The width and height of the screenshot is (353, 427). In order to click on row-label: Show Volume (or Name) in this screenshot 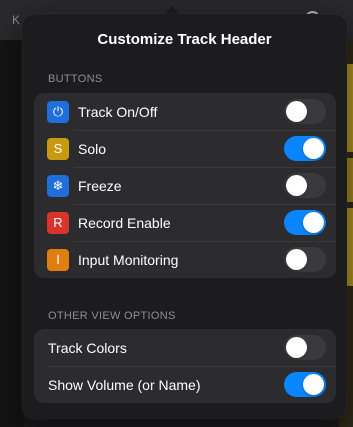, I will do `click(124, 384)`.